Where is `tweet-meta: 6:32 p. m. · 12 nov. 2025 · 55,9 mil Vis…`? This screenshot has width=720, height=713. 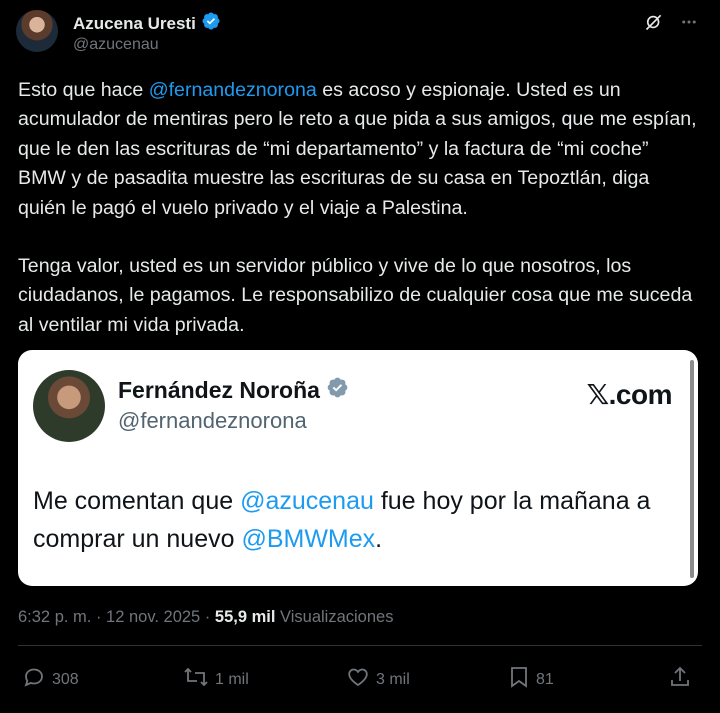
tweet-meta: 6:32 p. m. · 12 nov. 2025 · 55,9 mil Vis… is located at coordinates (205, 617).